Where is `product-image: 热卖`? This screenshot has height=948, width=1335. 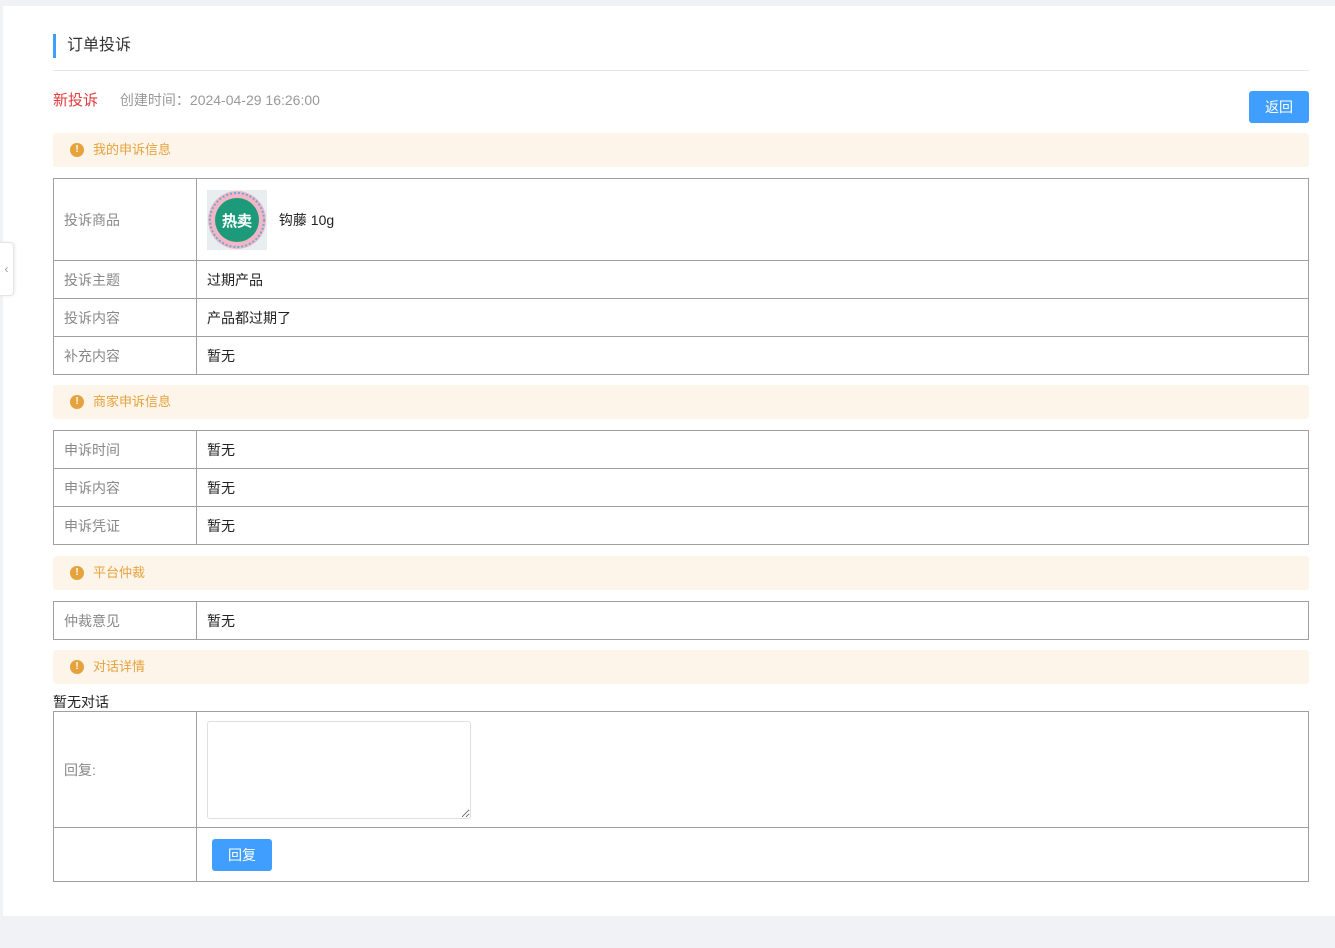
product-image: 热卖 is located at coordinates (237, 219).